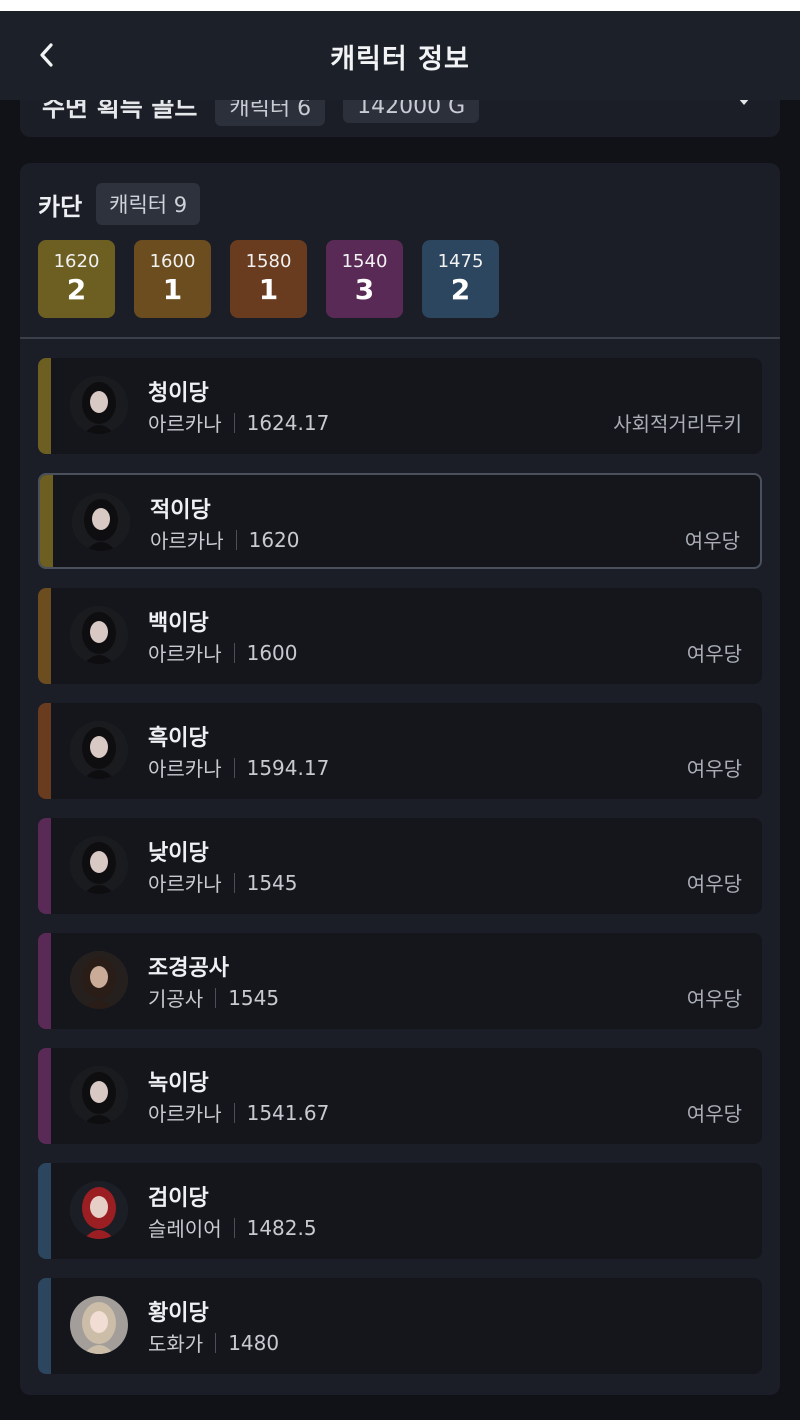 Image resolution: width=800 pixels, height=1420 pixels. Describe the element at coordinates (223, 652) in the screenshot. I see `character-meta: 아르카나 1600` at that location.